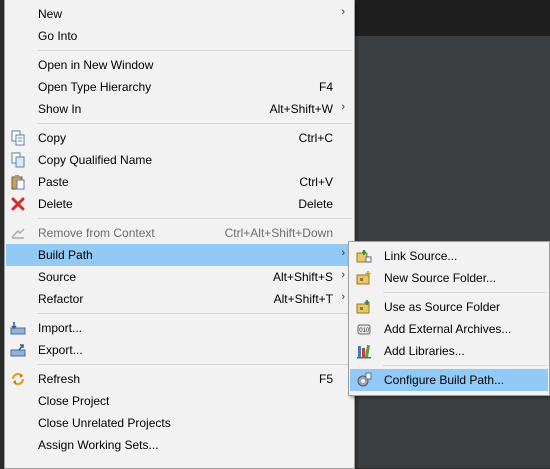 The width and height of the screenshot is (550, 469). I want to click on menu-item-label: Close Project, so click(74, 401).